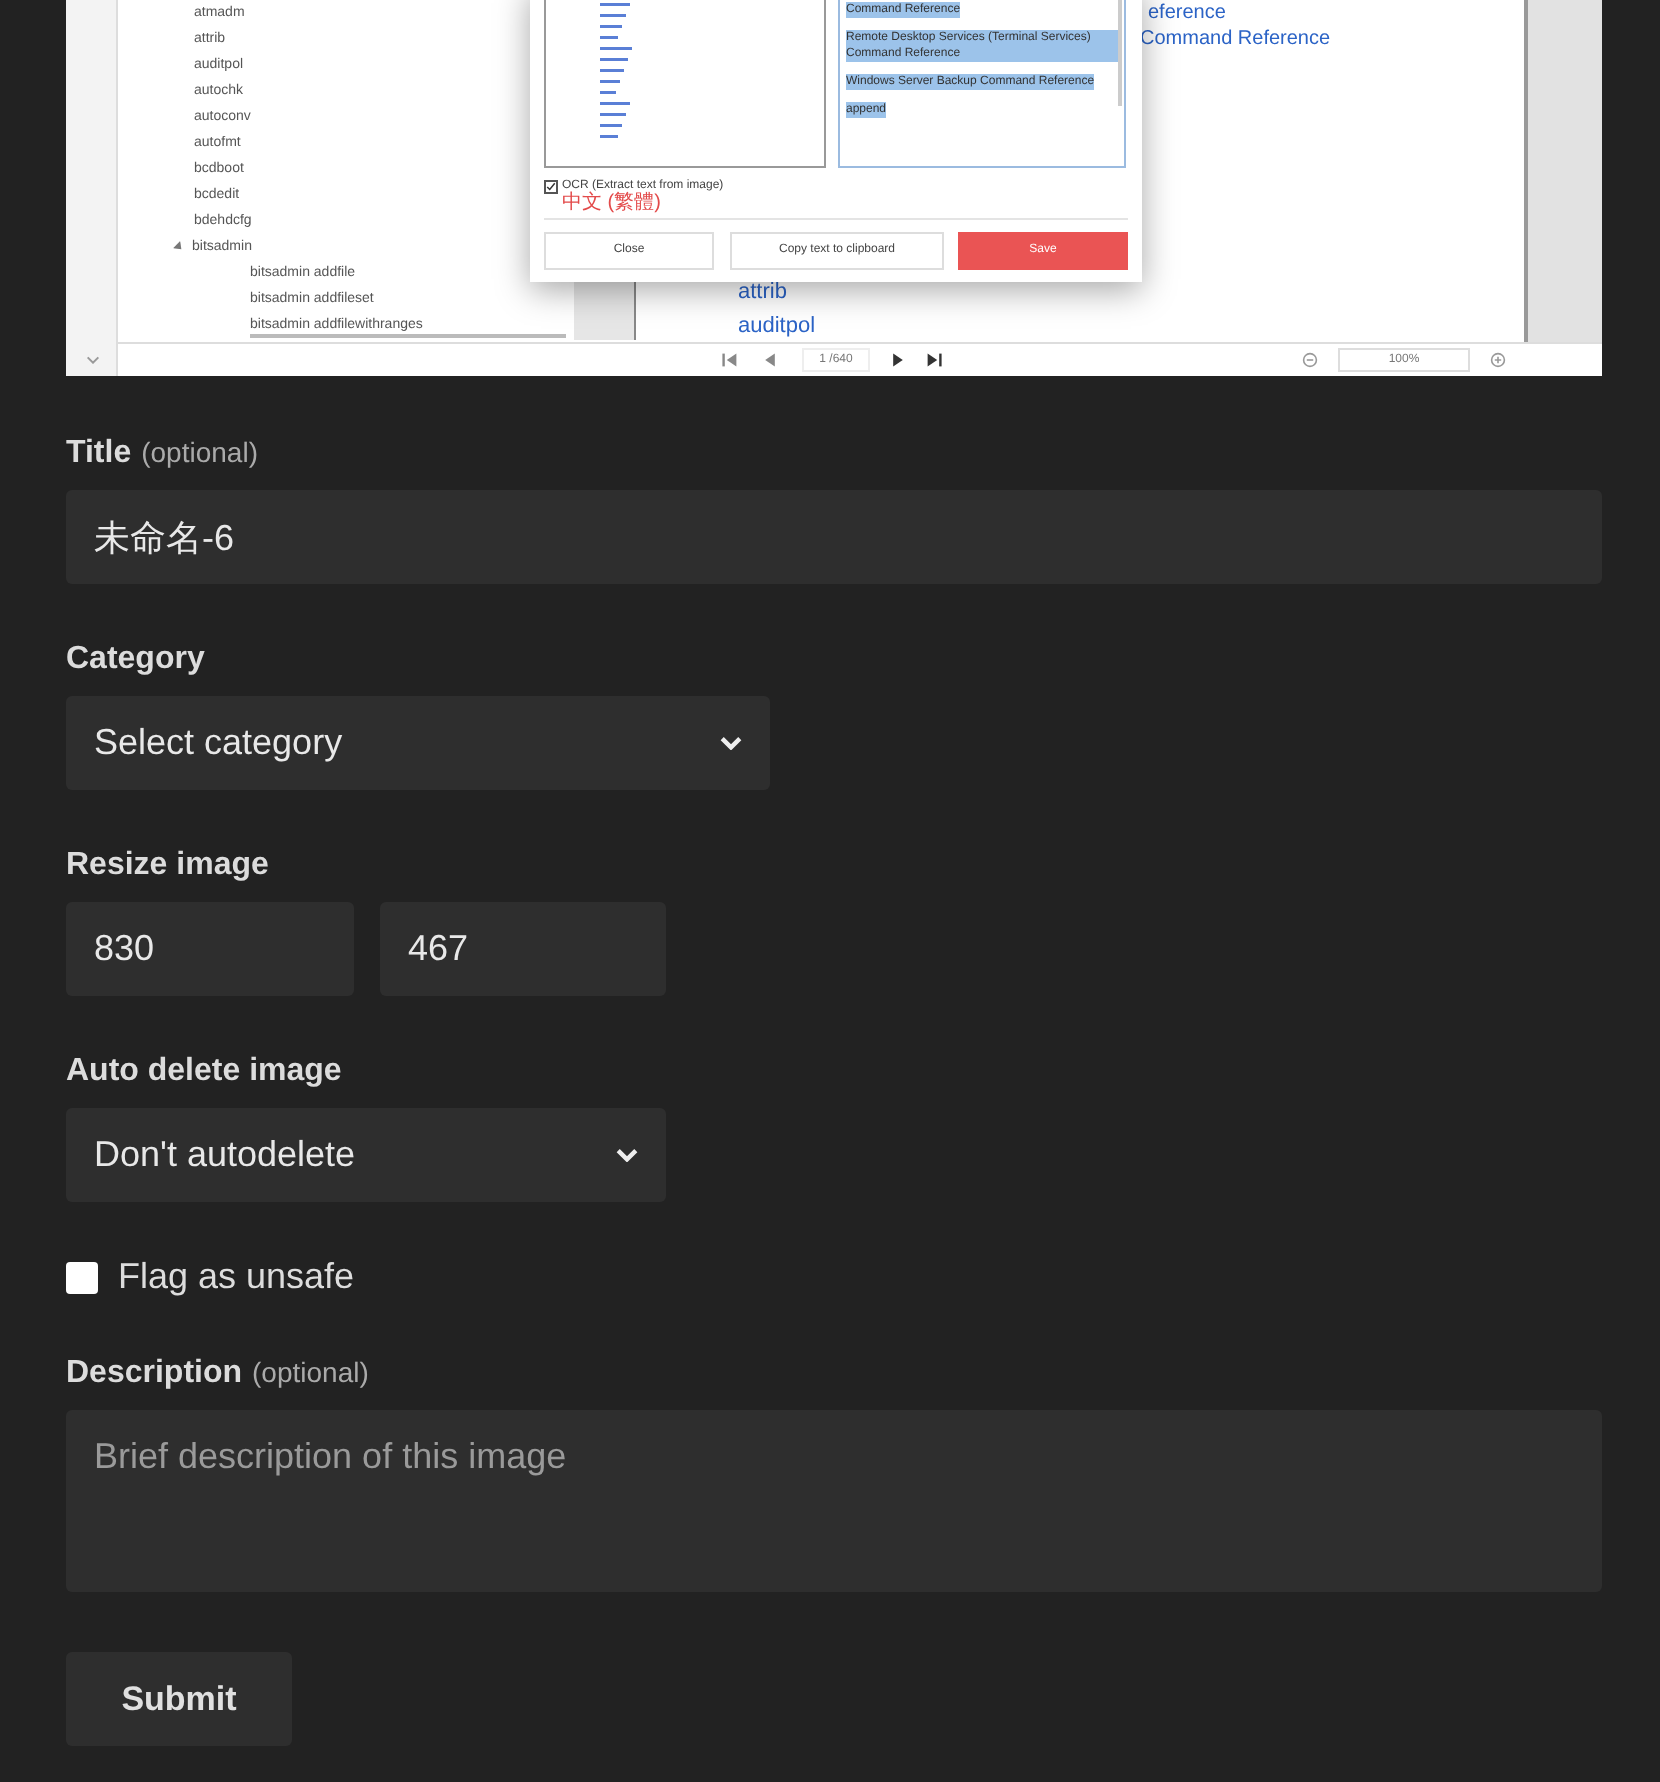 The height and width of the screenshot is (1782, 1660). I want to click on field-label: Category, so click(135, 660).